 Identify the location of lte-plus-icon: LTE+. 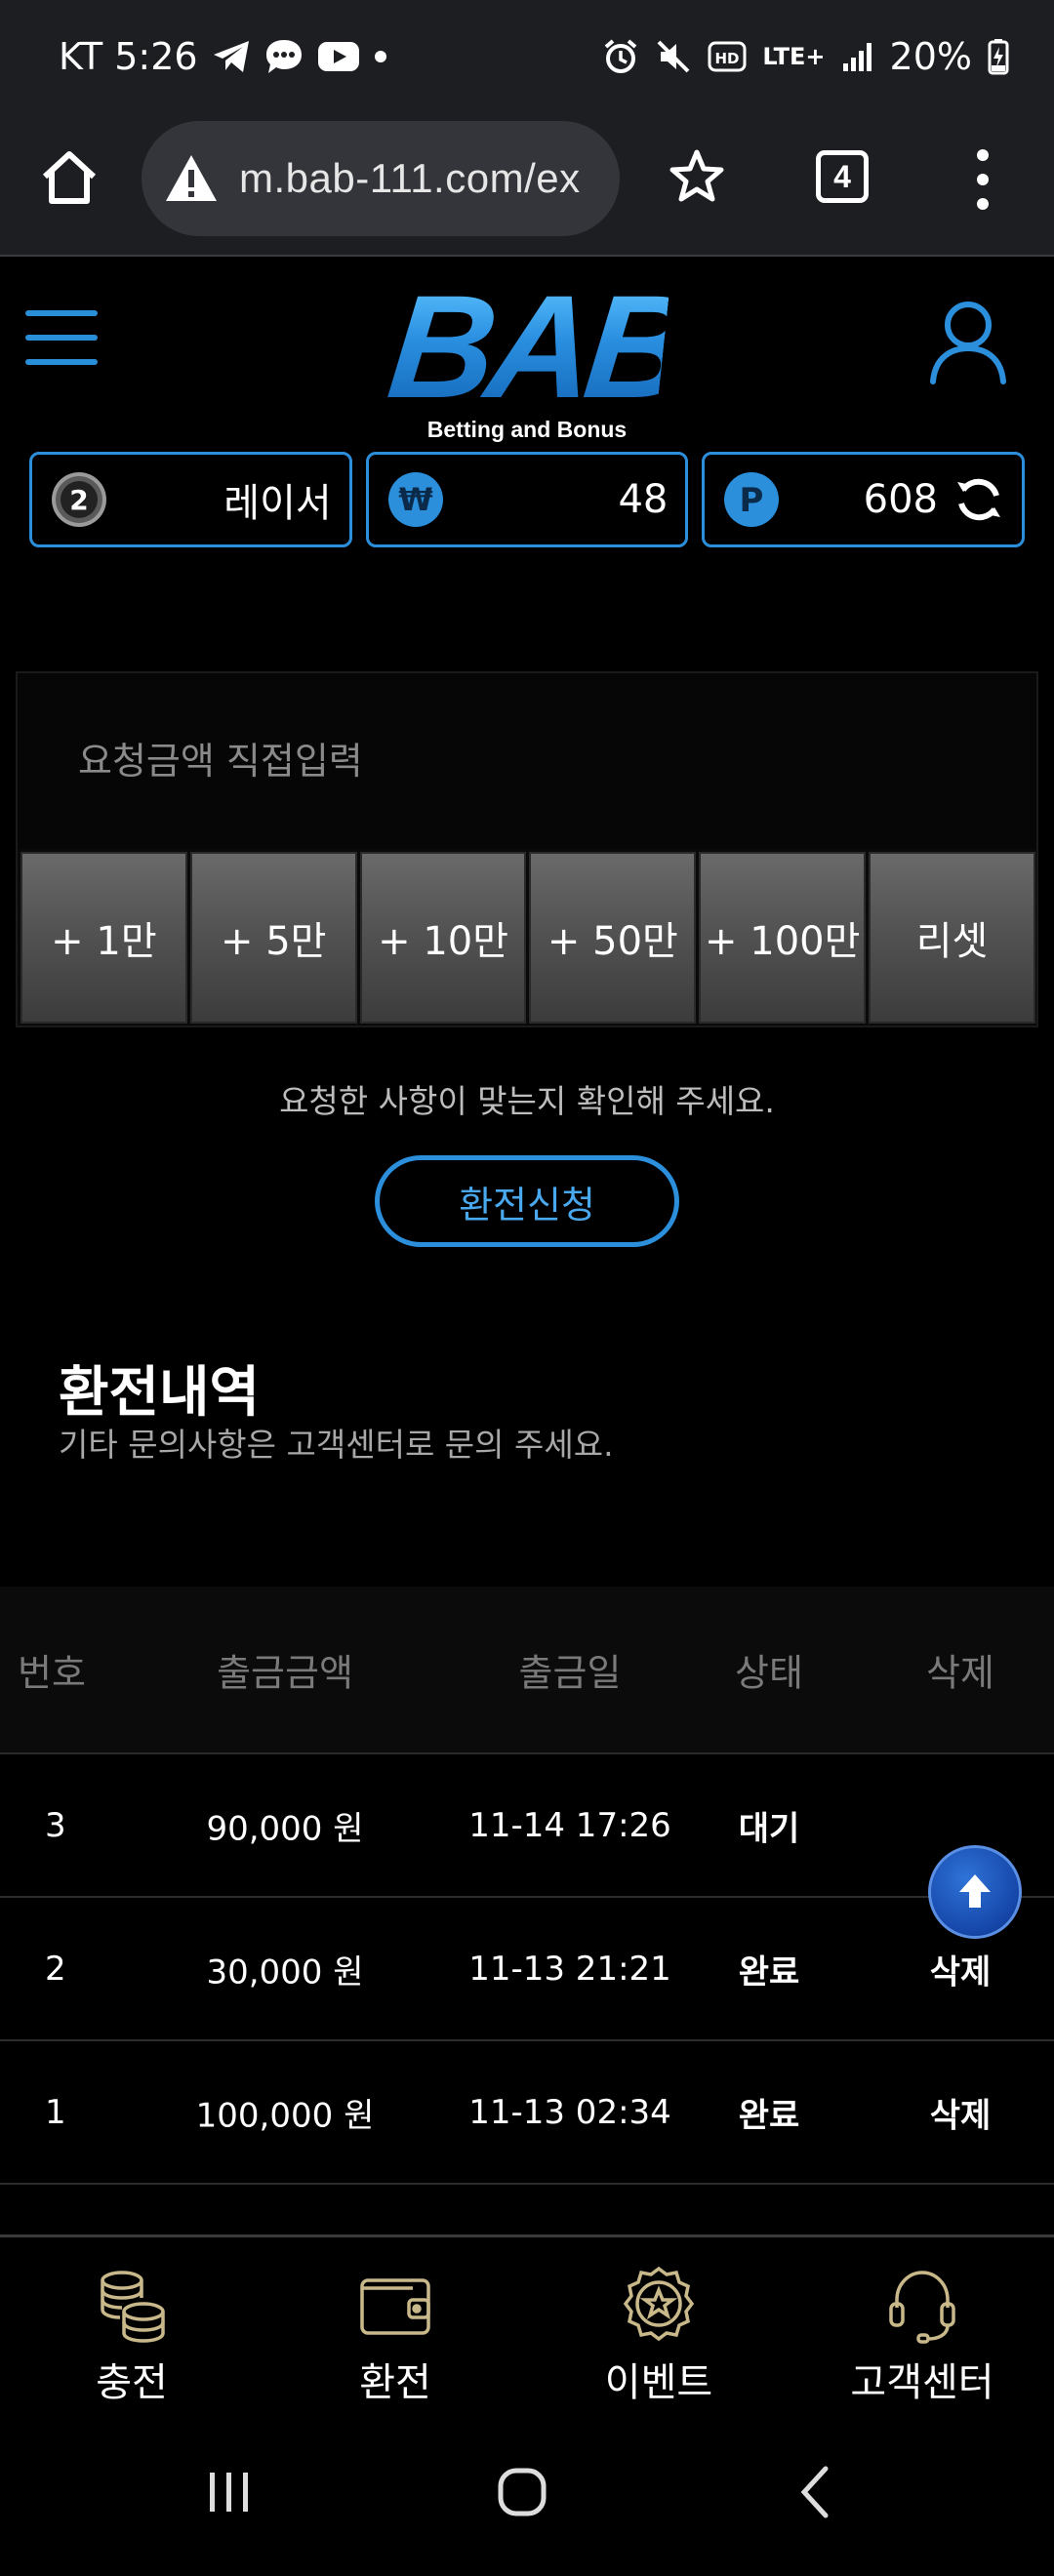
(794, 56).